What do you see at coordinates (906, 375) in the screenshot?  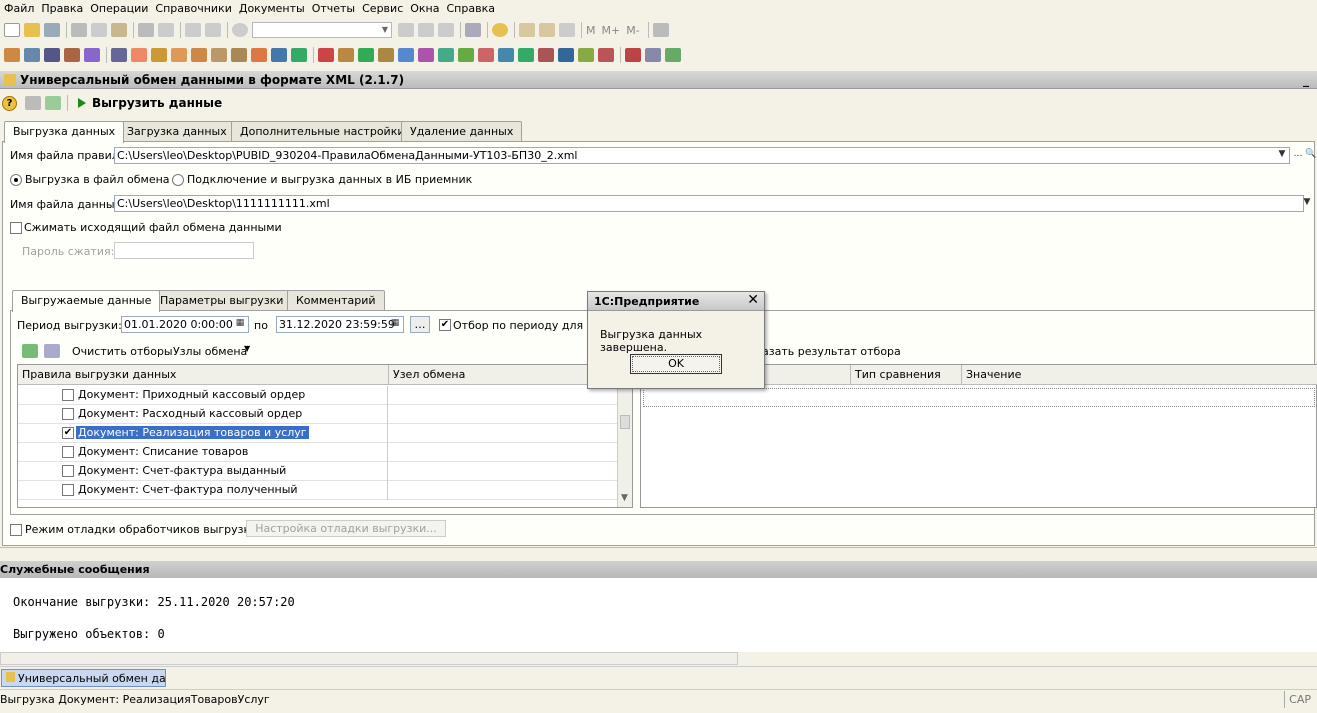 I see `column-header-compare: Тип сравнения` at bounding box center [906, 375].